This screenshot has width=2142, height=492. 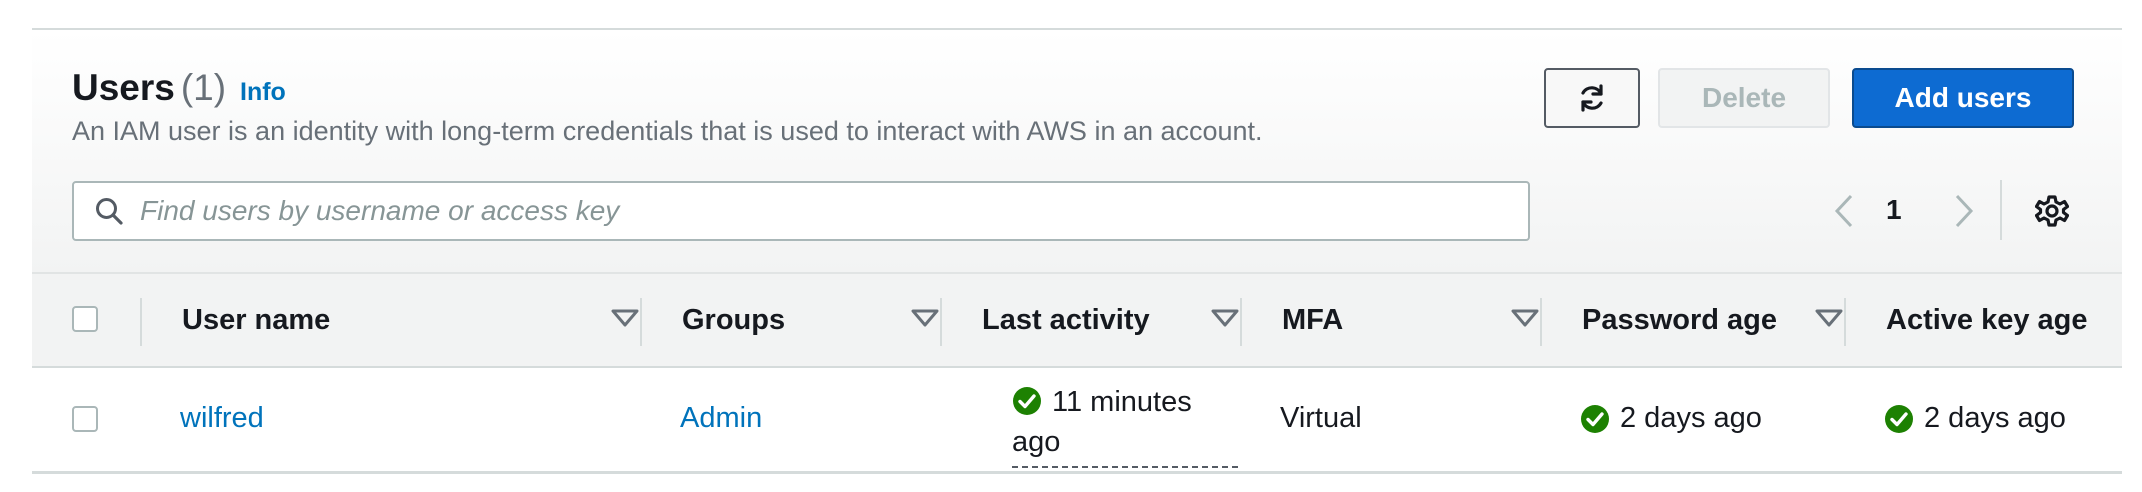 I want to click on page-title: Users (1), so click(x=149, y=88).